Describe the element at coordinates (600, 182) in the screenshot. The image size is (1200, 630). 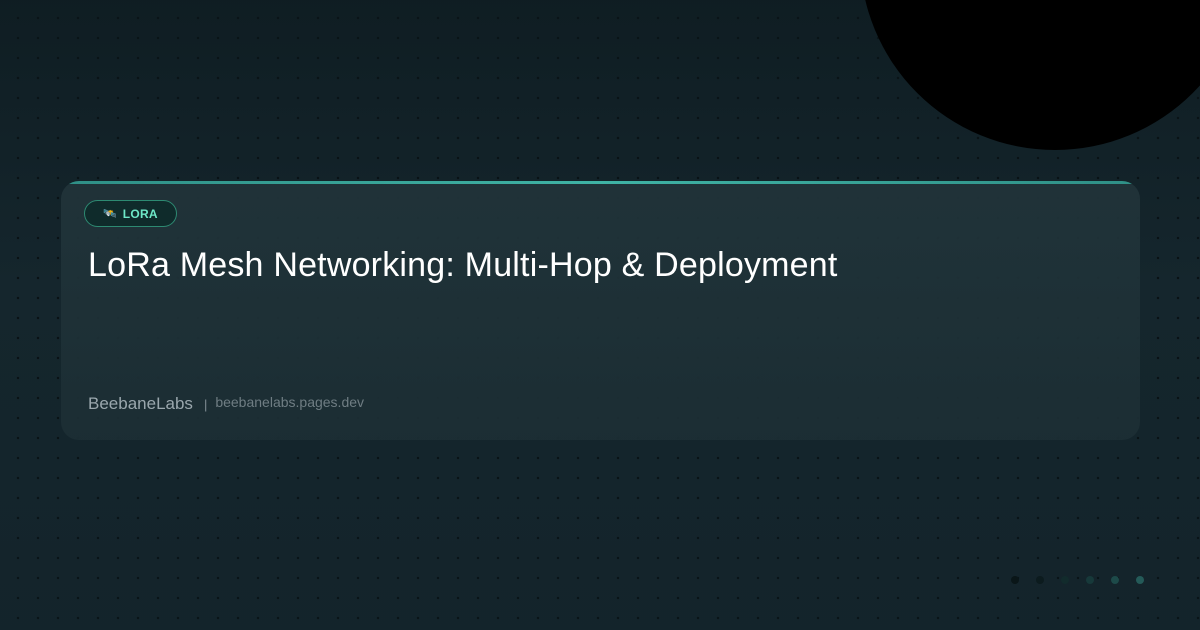
I see `card-accent-bar` at that location.